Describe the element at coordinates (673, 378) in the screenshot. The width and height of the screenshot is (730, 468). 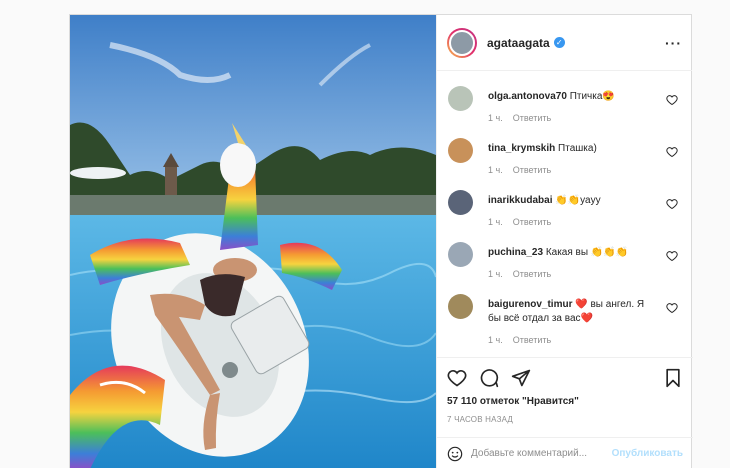
I see `bookmark-save-icon` at that location.